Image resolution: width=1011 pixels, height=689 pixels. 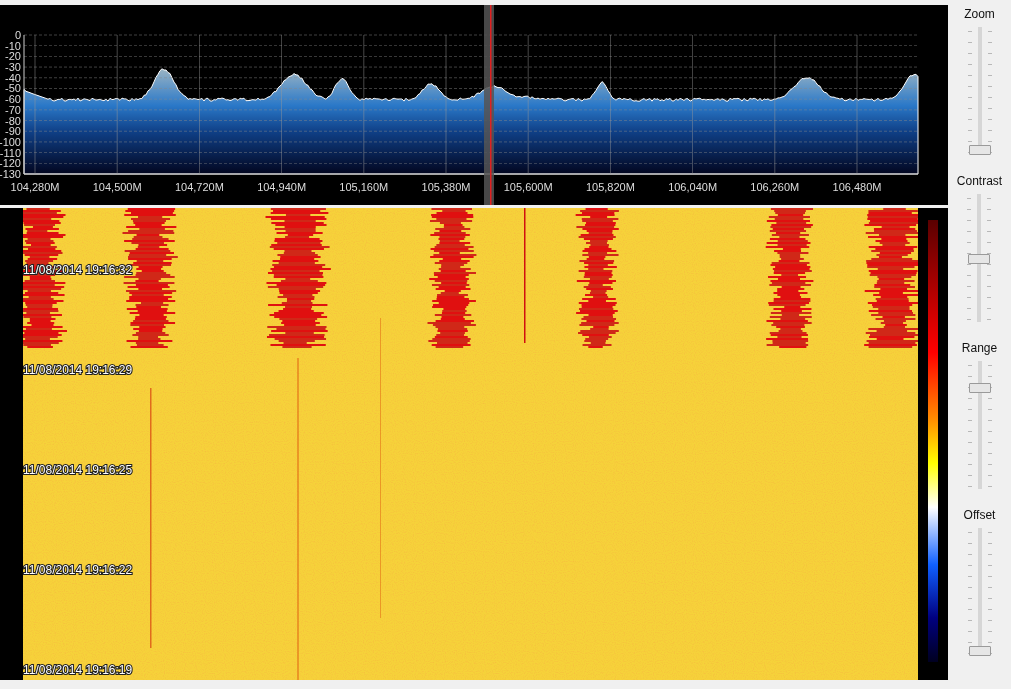 I want to click on slider-label: Zoom, so click(x=979, y=14).